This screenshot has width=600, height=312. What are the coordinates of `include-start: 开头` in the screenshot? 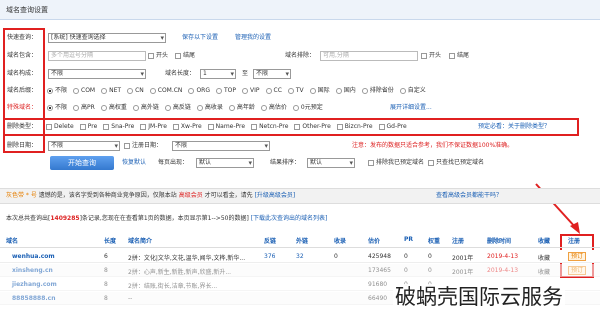 It's located at (158, 56).